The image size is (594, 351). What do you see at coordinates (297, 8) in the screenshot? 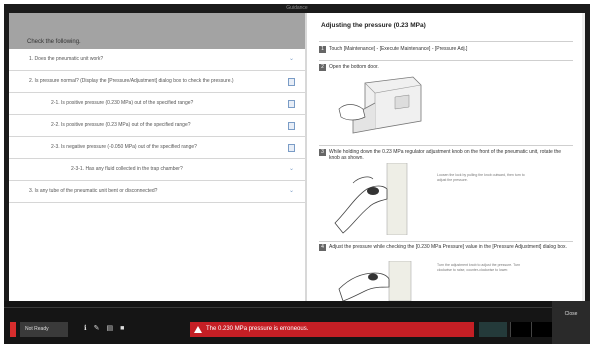
I see `window-title: Guidance` at bounding box center [297, 8].